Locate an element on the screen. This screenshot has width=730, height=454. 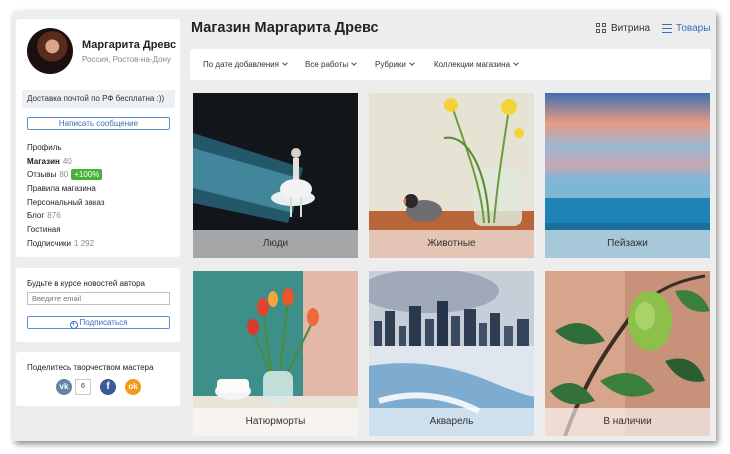
category-label: В наличии is located at coordinates (627, 422).